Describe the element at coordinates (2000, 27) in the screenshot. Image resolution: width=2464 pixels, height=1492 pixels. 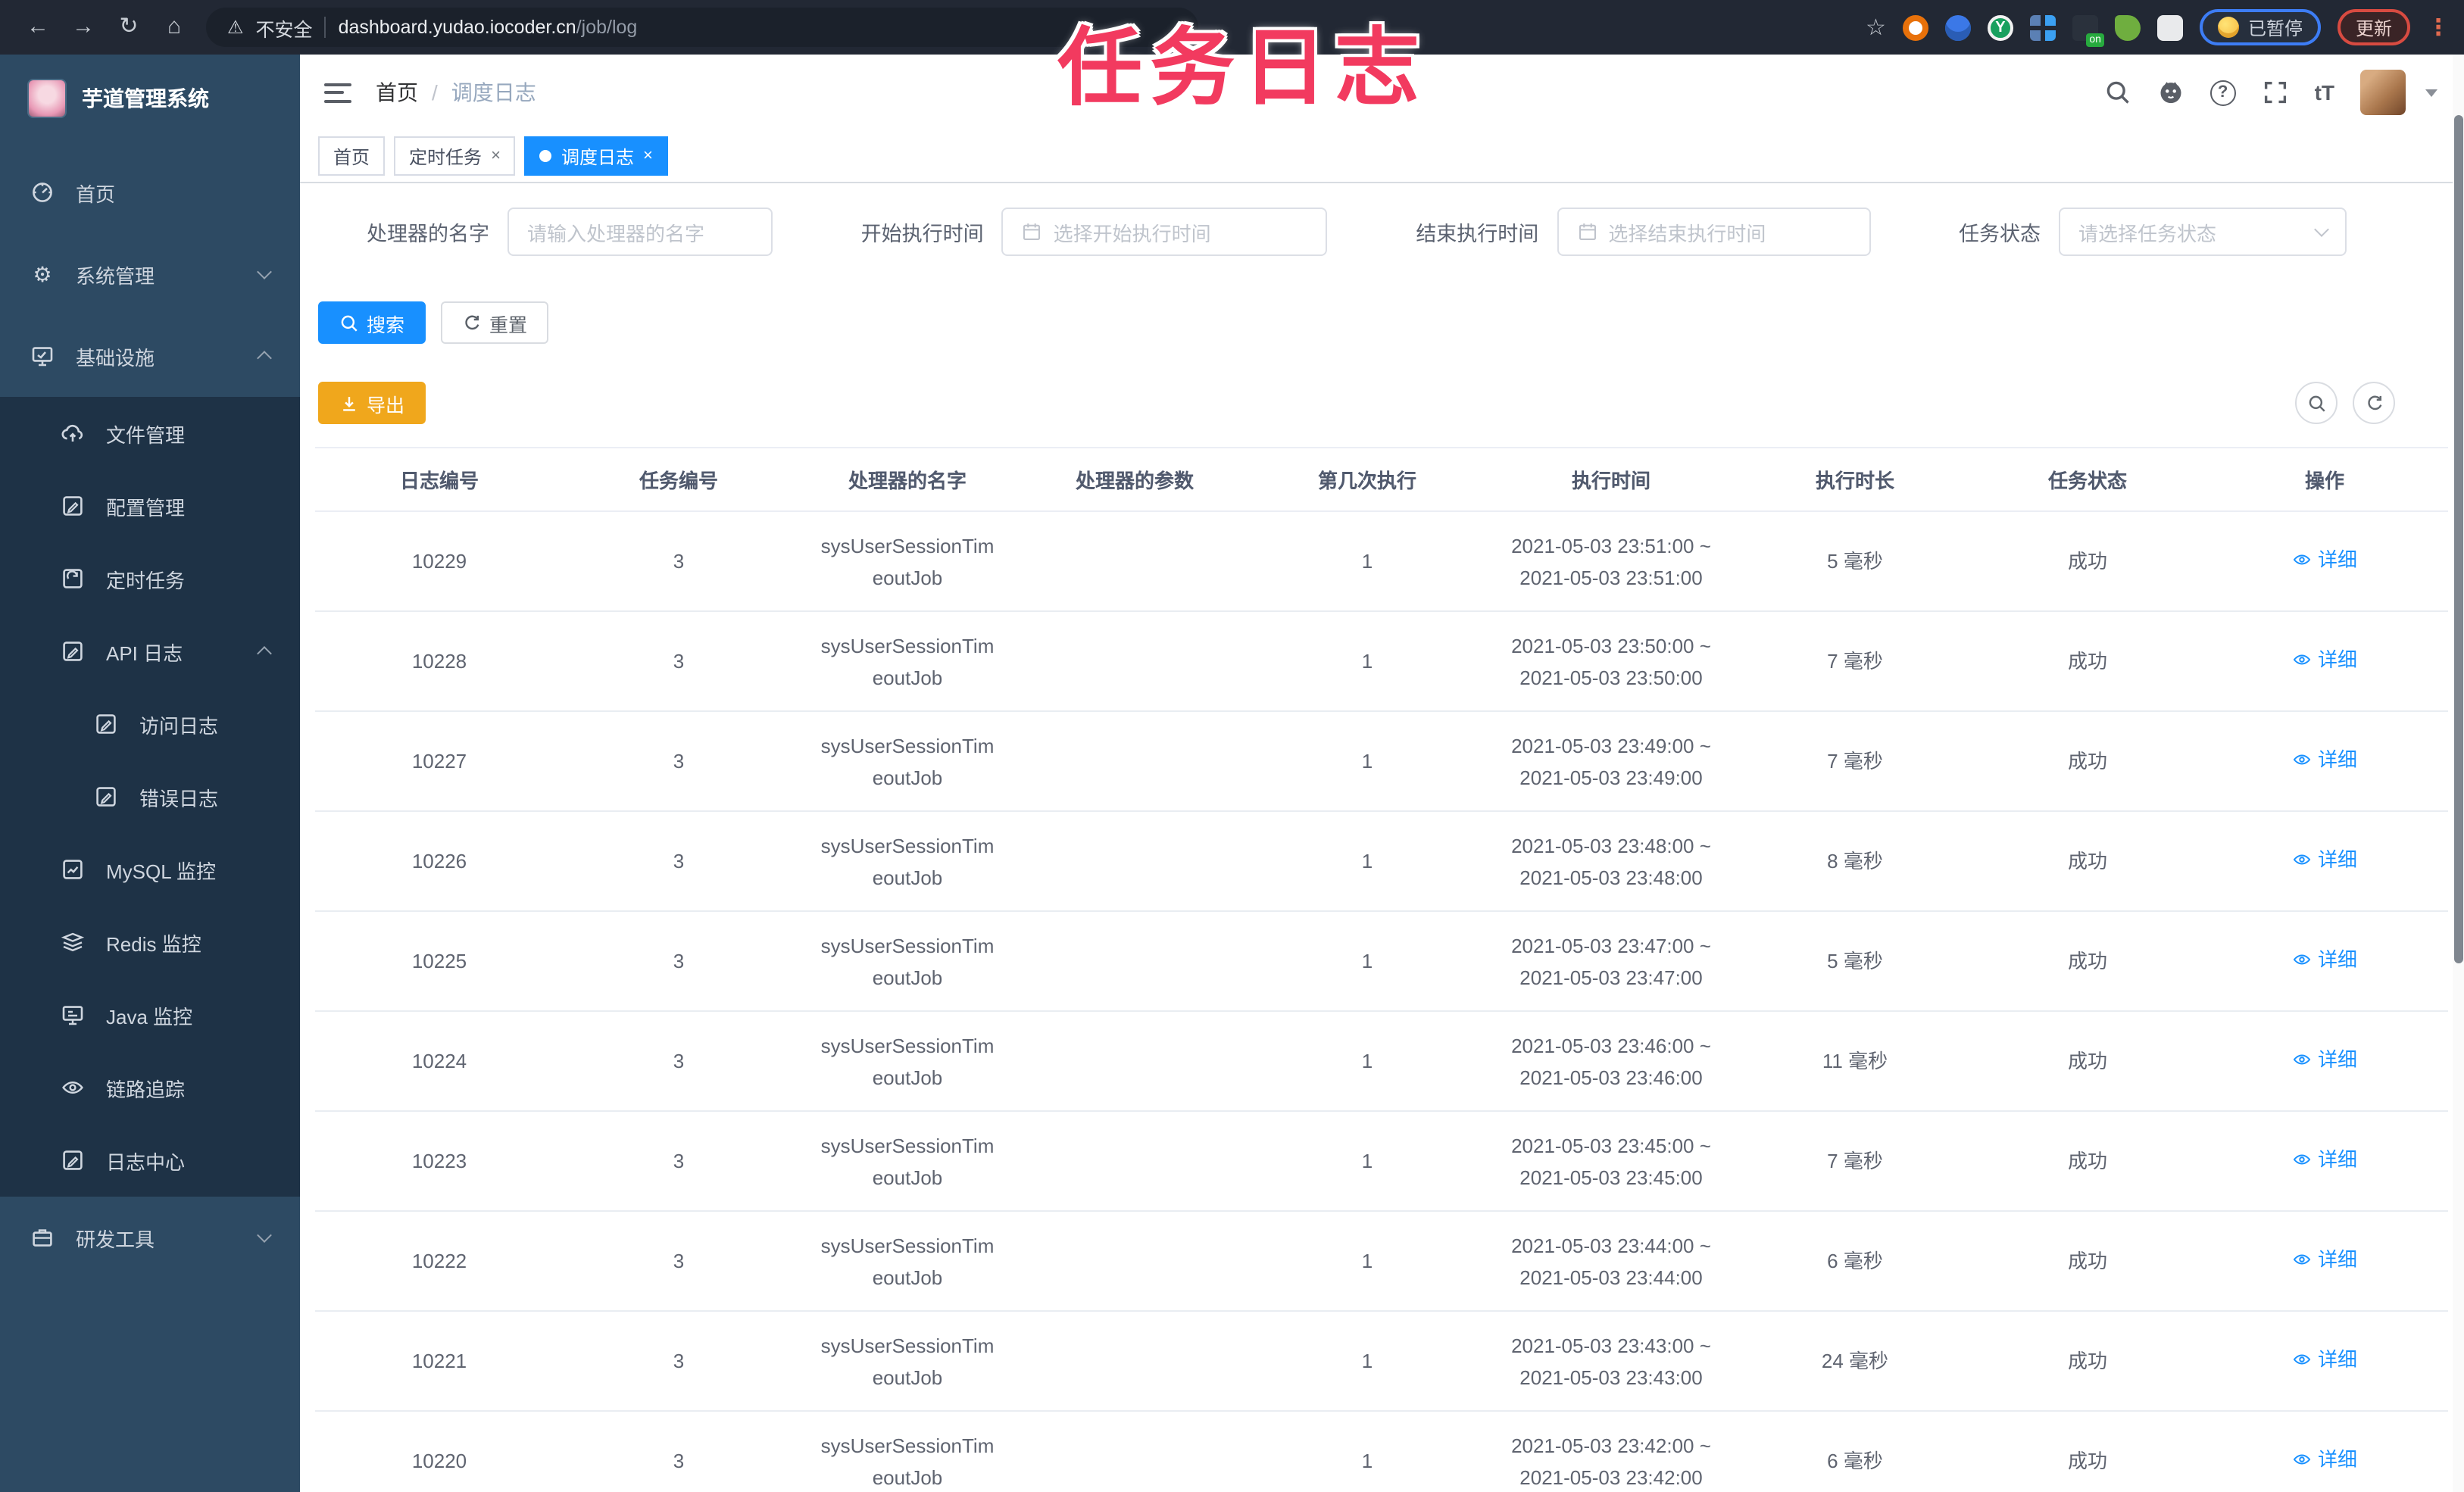
I see `extension-icon-y: Y` at that location.